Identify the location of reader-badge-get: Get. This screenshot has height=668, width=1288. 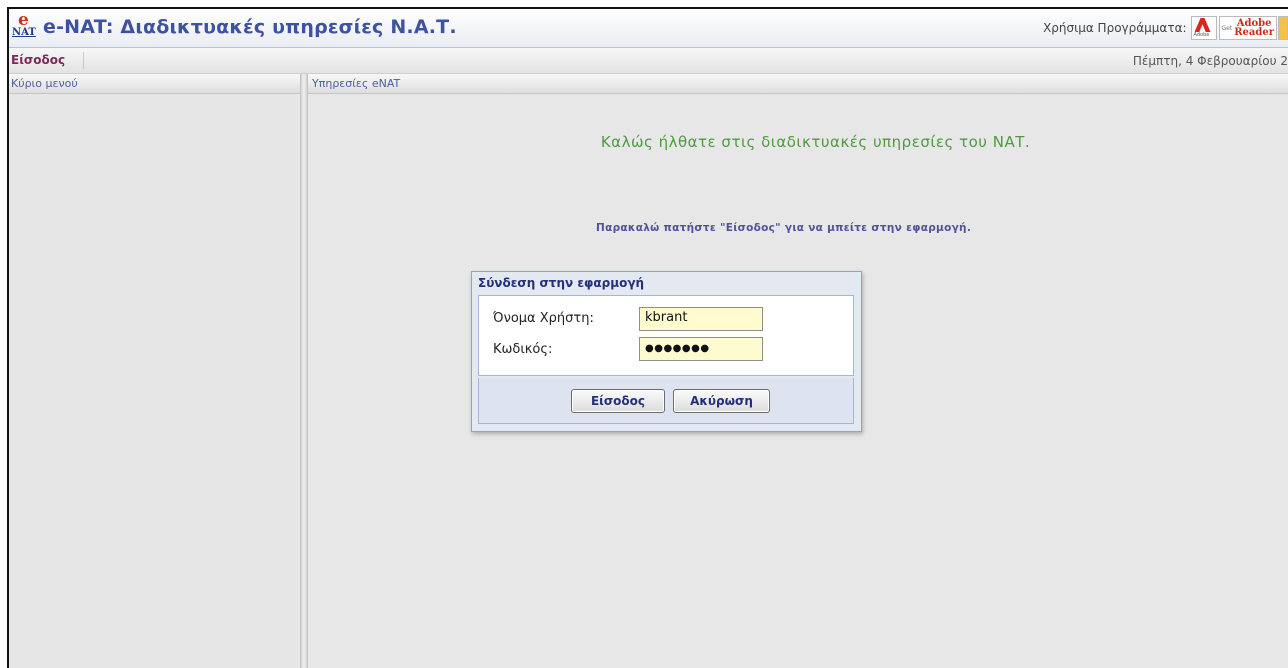
(1227, 28).